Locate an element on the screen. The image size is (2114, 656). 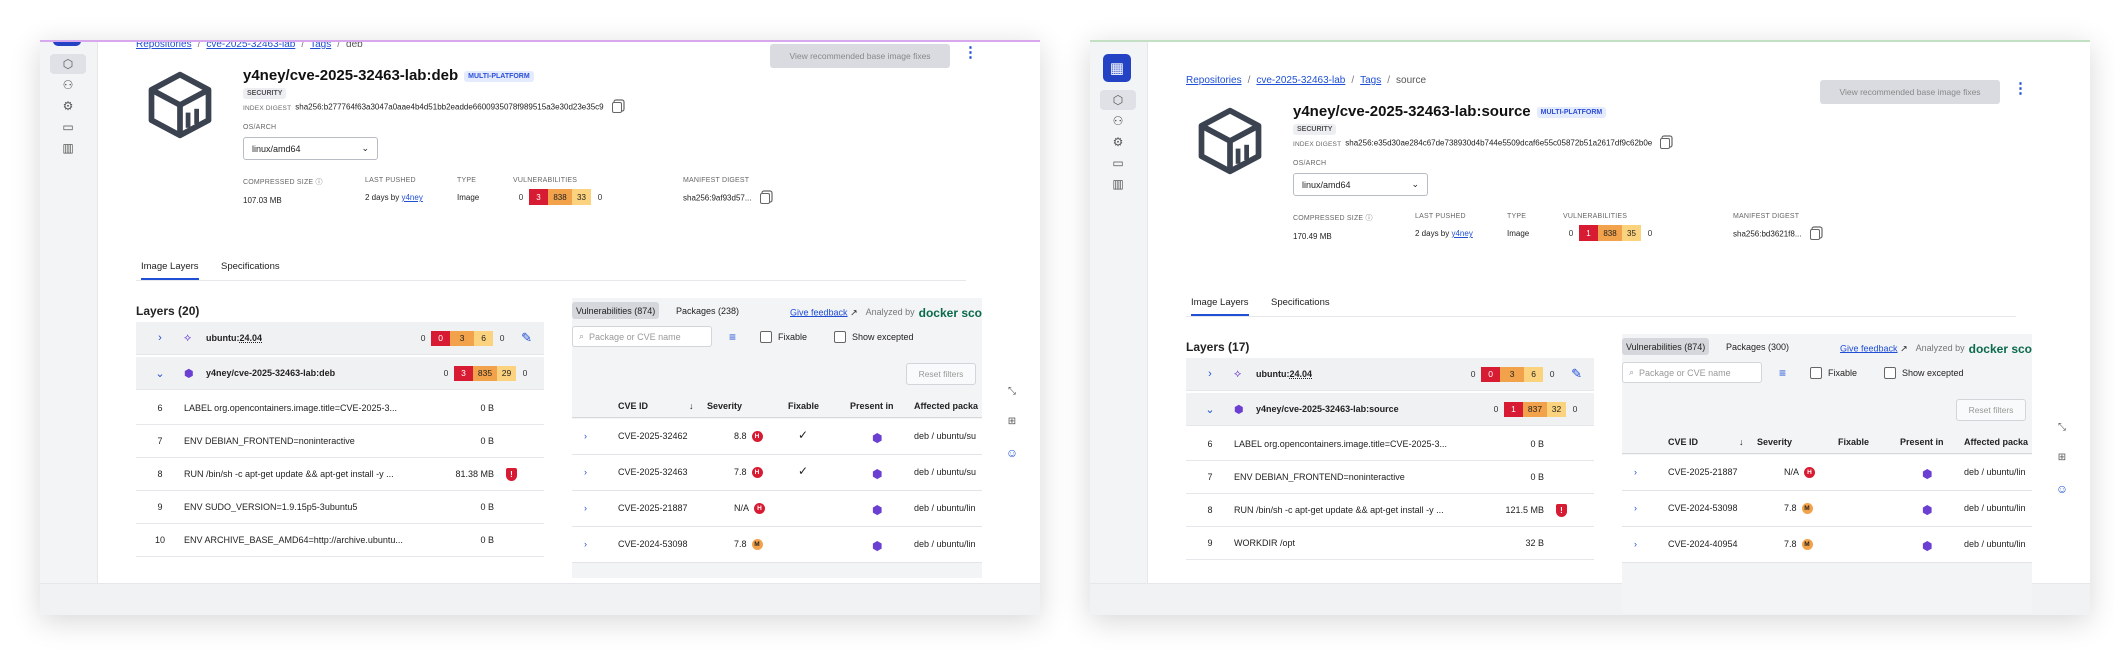
breadcrumb-link: cve-2025-32463-lab is located at coordinates (250, 46).